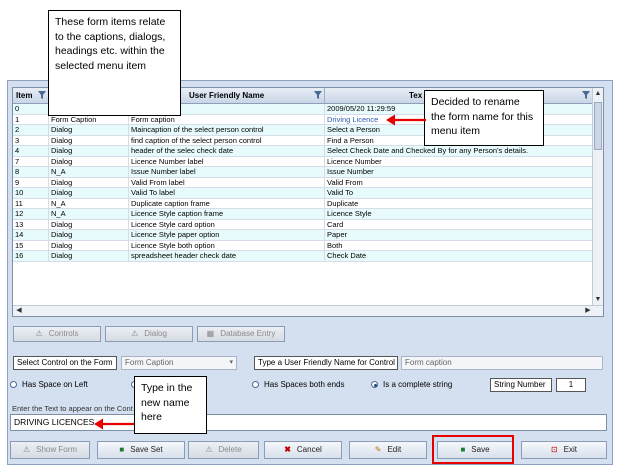 The width and height of the screenshot is (618, 467). What do you see at coordinates (459, 161) in the screenshot?
I see `cell-text: Licence Number` at bounding box center [459, 161].